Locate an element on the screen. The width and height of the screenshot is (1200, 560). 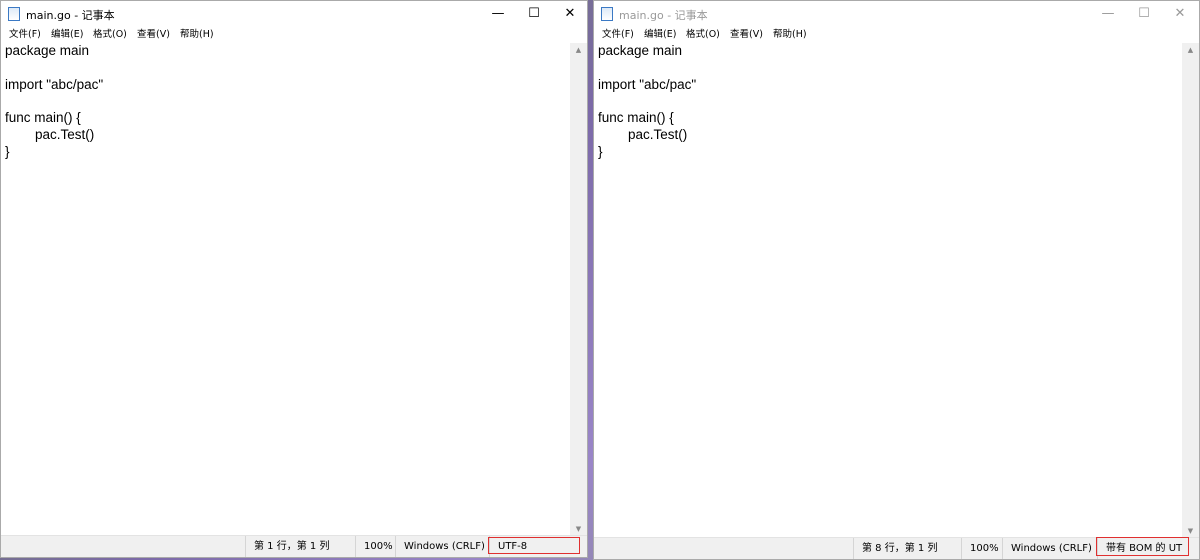
cursor-position: 第 1 行，第 1 列 is located at coordinates (300, 546).